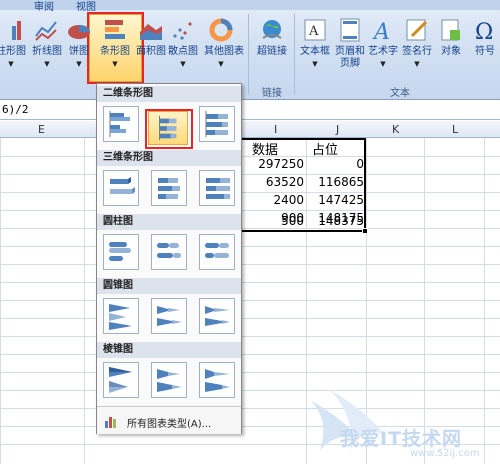 This screenshot has height=464, width=500. I want to click on section-3d-bar: 三维条形图, so click(169, 158).